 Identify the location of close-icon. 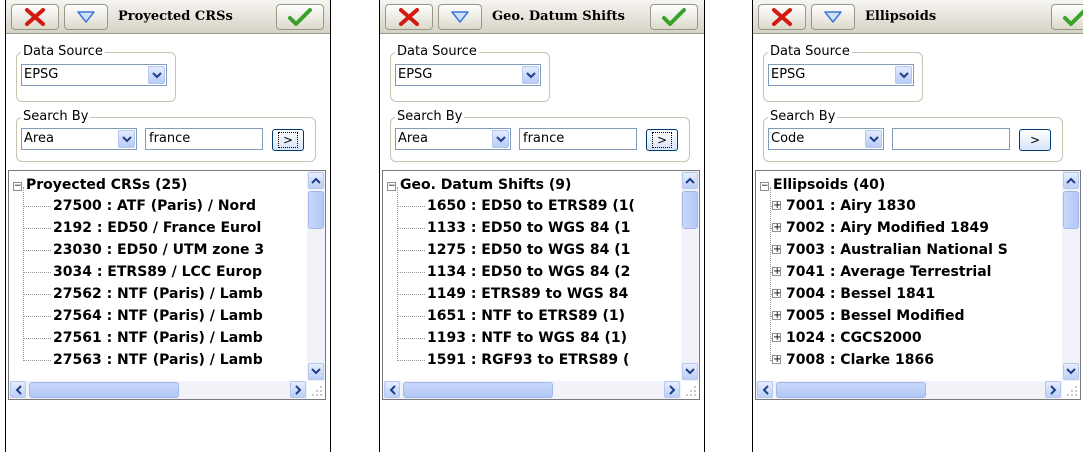
(409, 17).